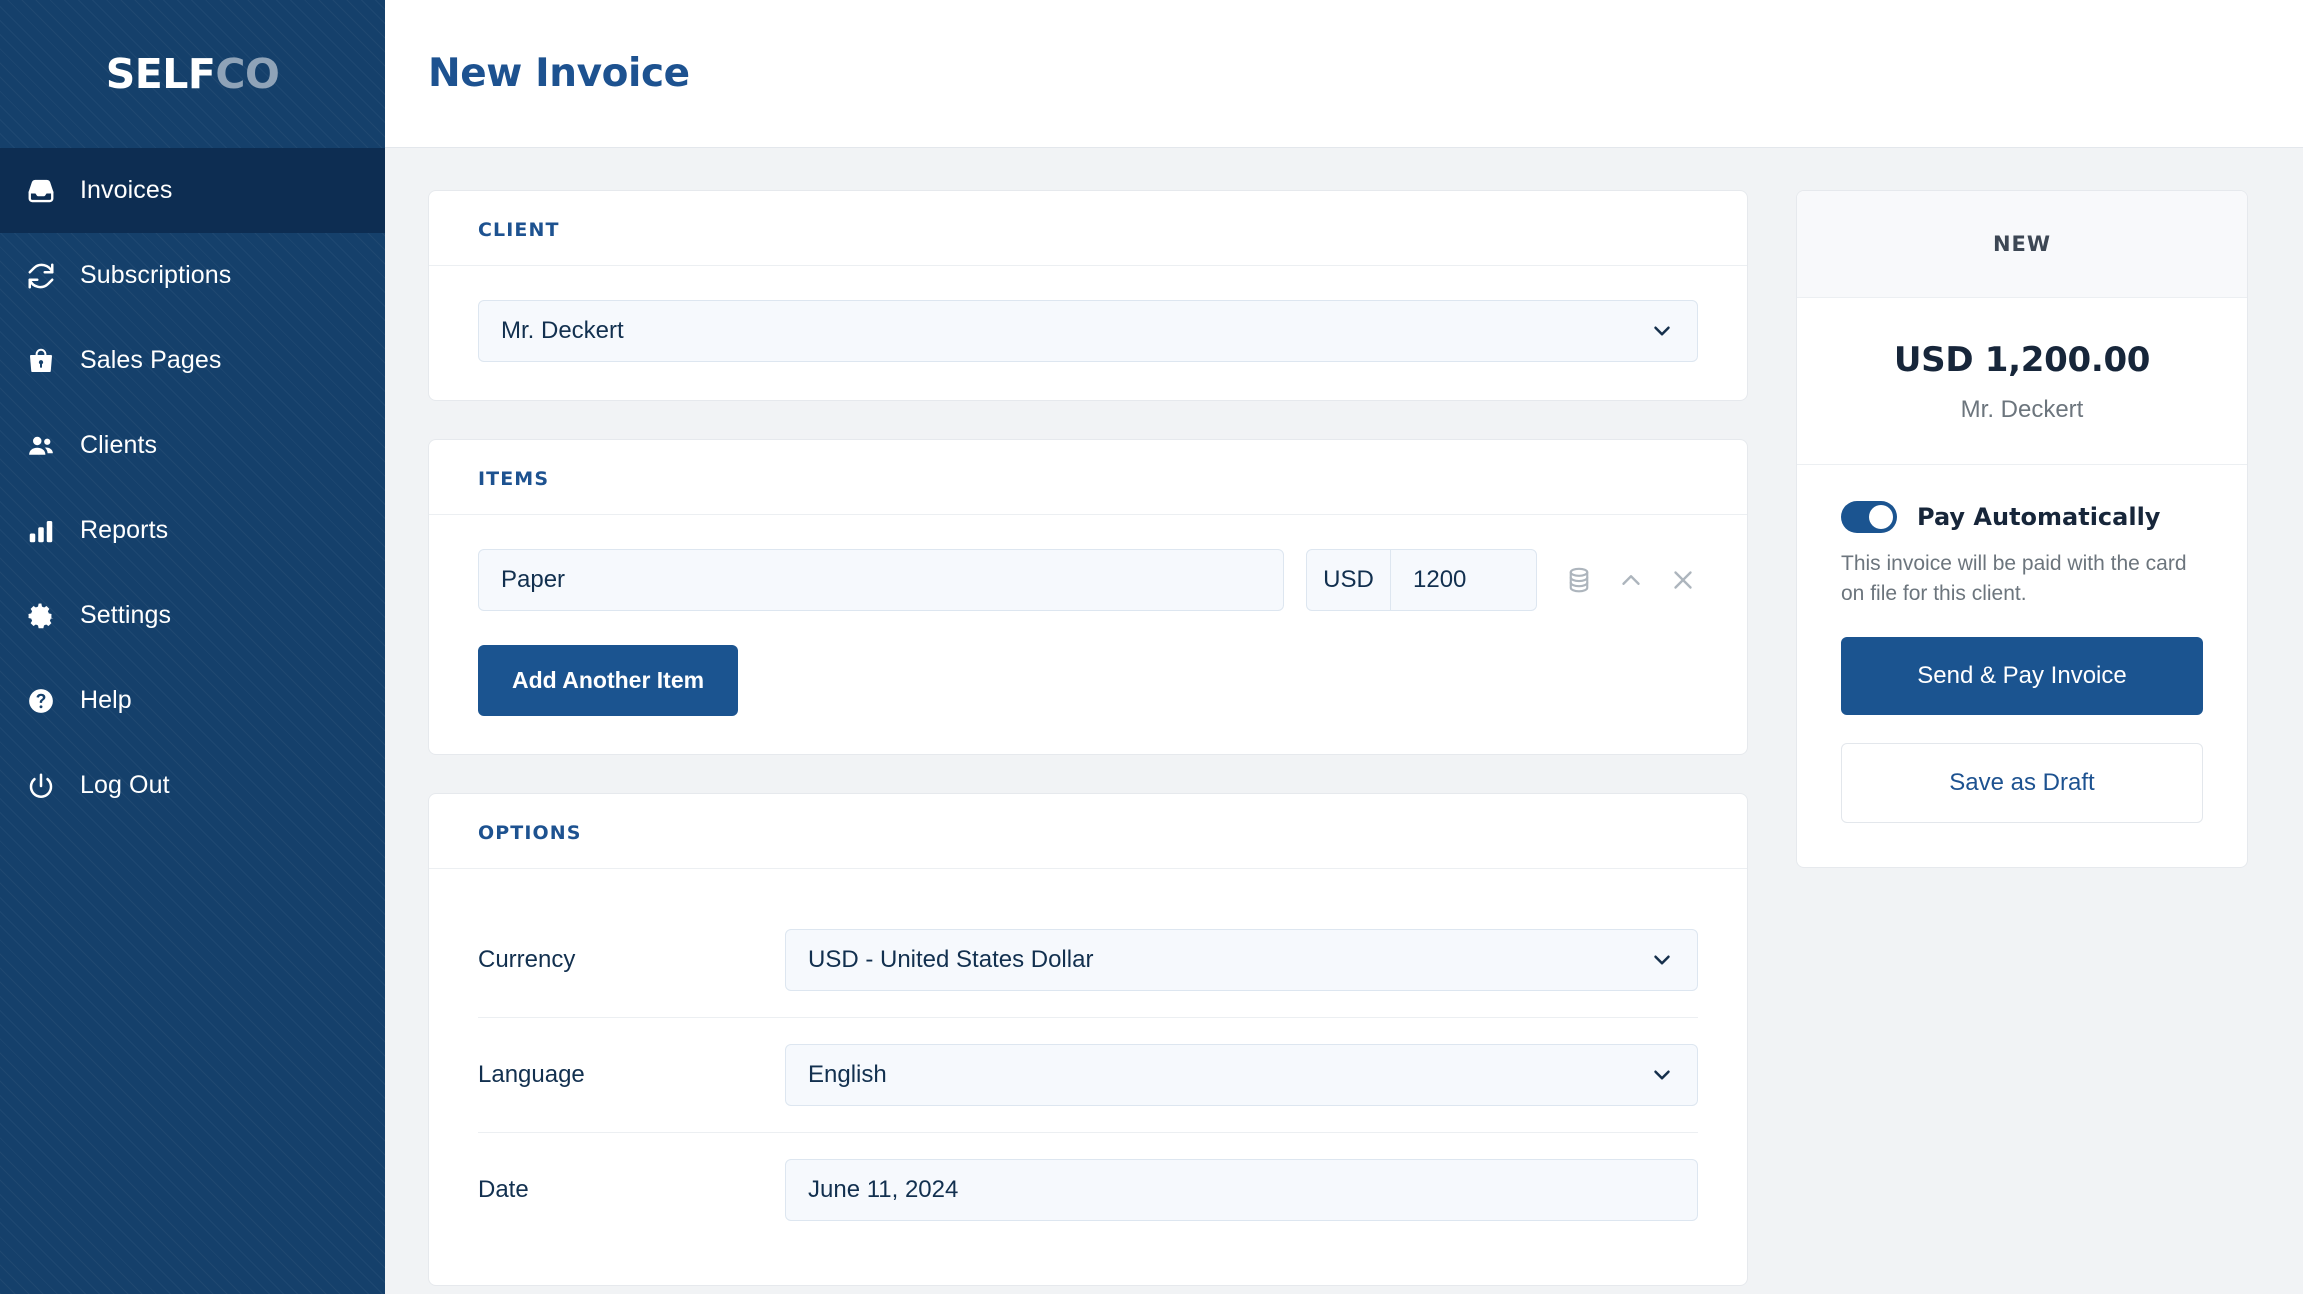 This screenshot has height=1294, width=2303. Describe the element at coordinates (519, 230) in the screenshot. I see `client-section-title: CLIENT` at that location.